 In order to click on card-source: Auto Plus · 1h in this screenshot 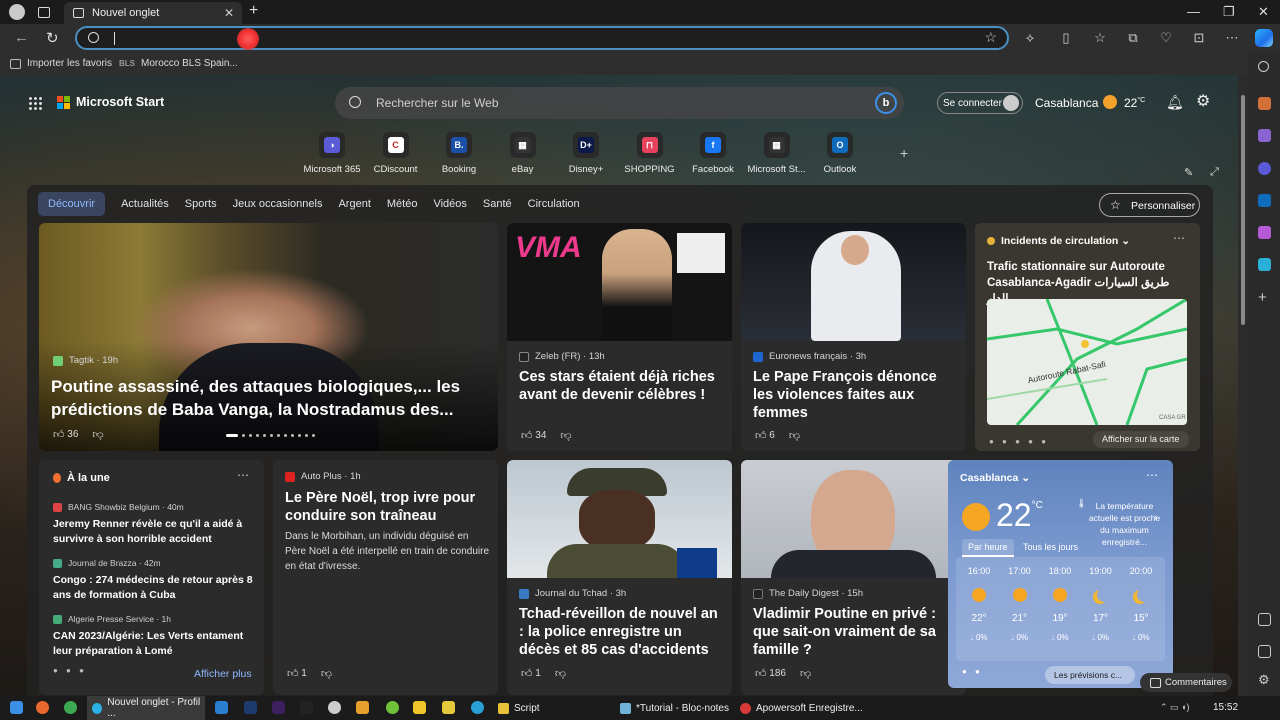, I will do `click(323, 476)`.